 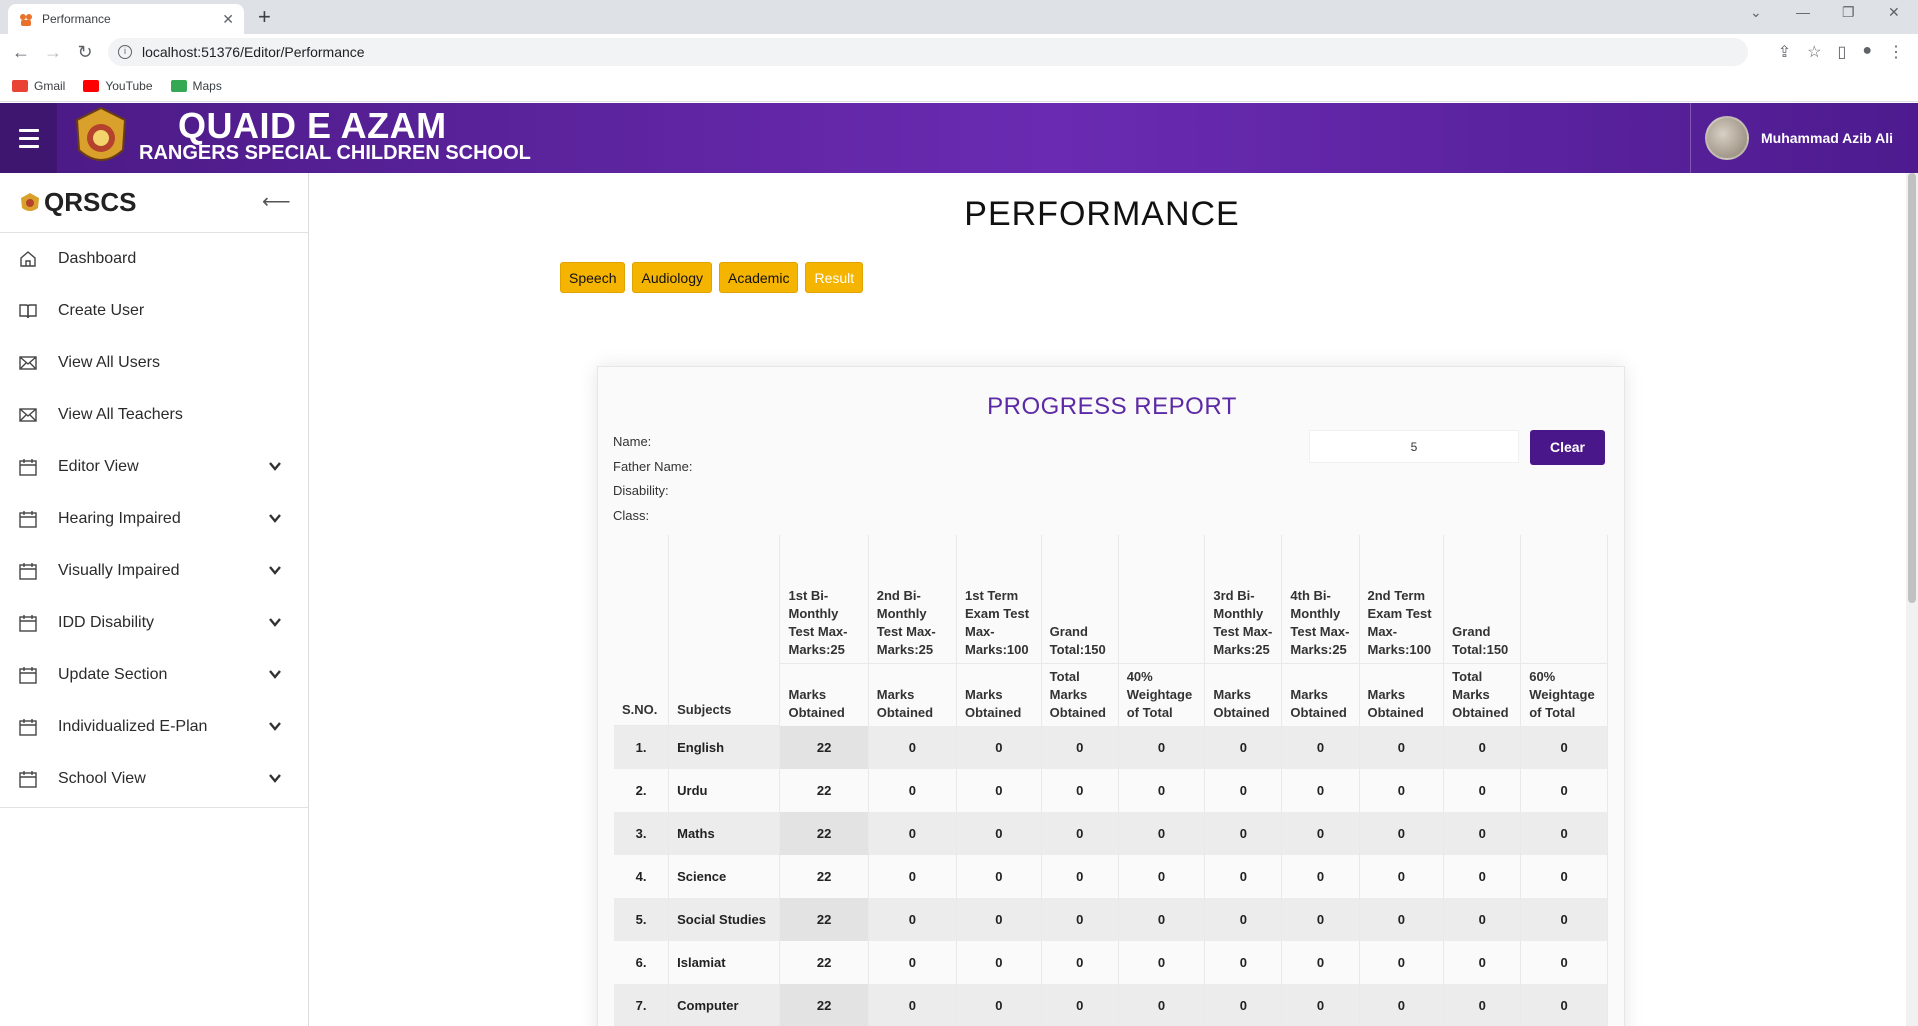 What do you see at coordinates (1111, 962) in the screenshot?
I see `table-row: 6. Islamiat 22 0 0 0 0 0 0 0 0 0` at bounding box center [1111, 962].